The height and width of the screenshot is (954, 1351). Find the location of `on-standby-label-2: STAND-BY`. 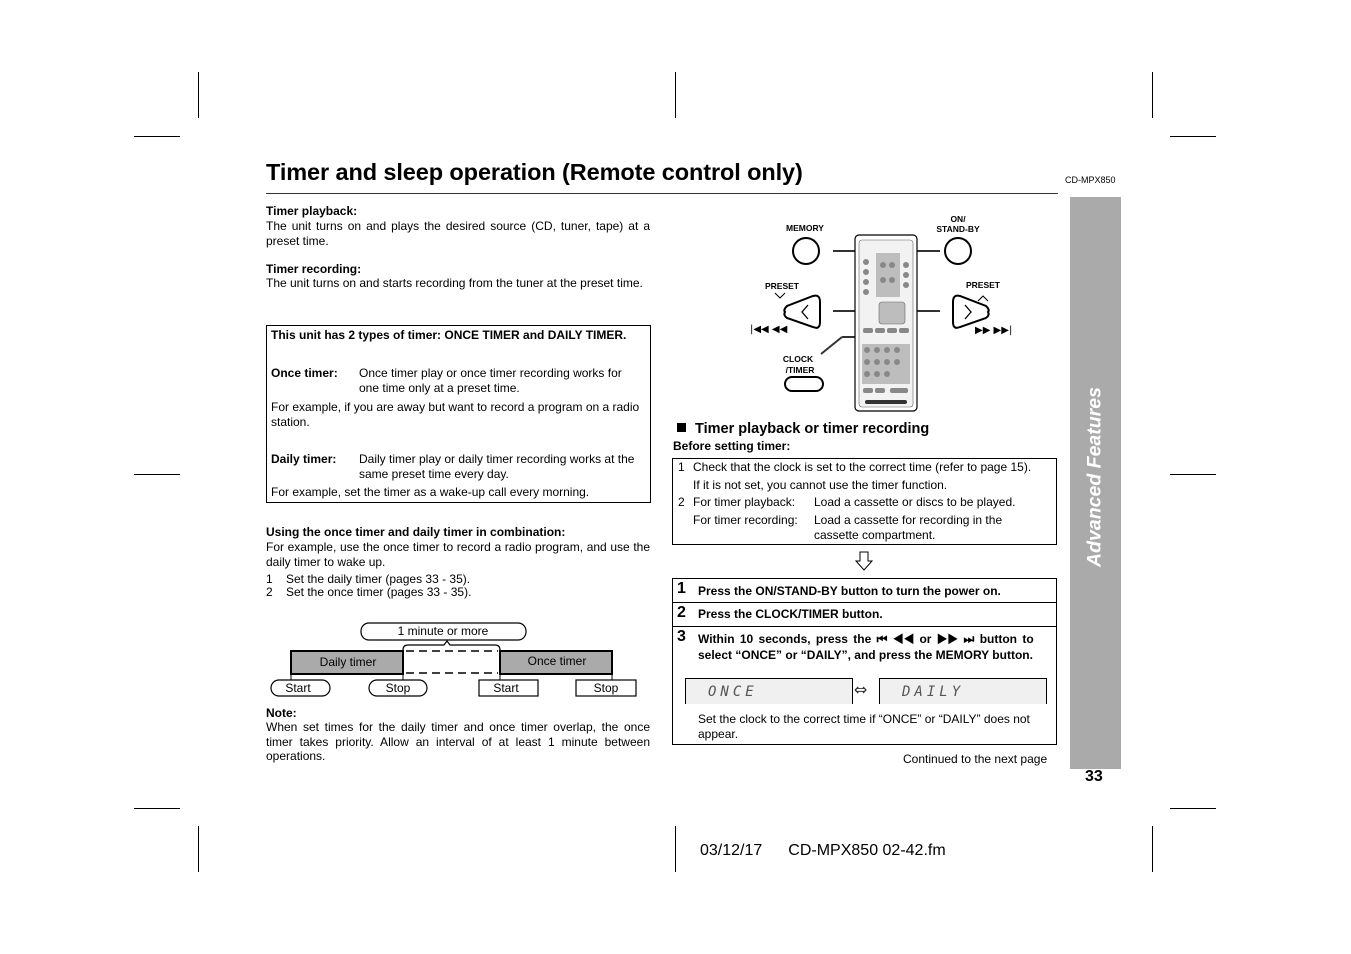

on-standby-label-2: STAND-BY is located at coordinates (958, 229).